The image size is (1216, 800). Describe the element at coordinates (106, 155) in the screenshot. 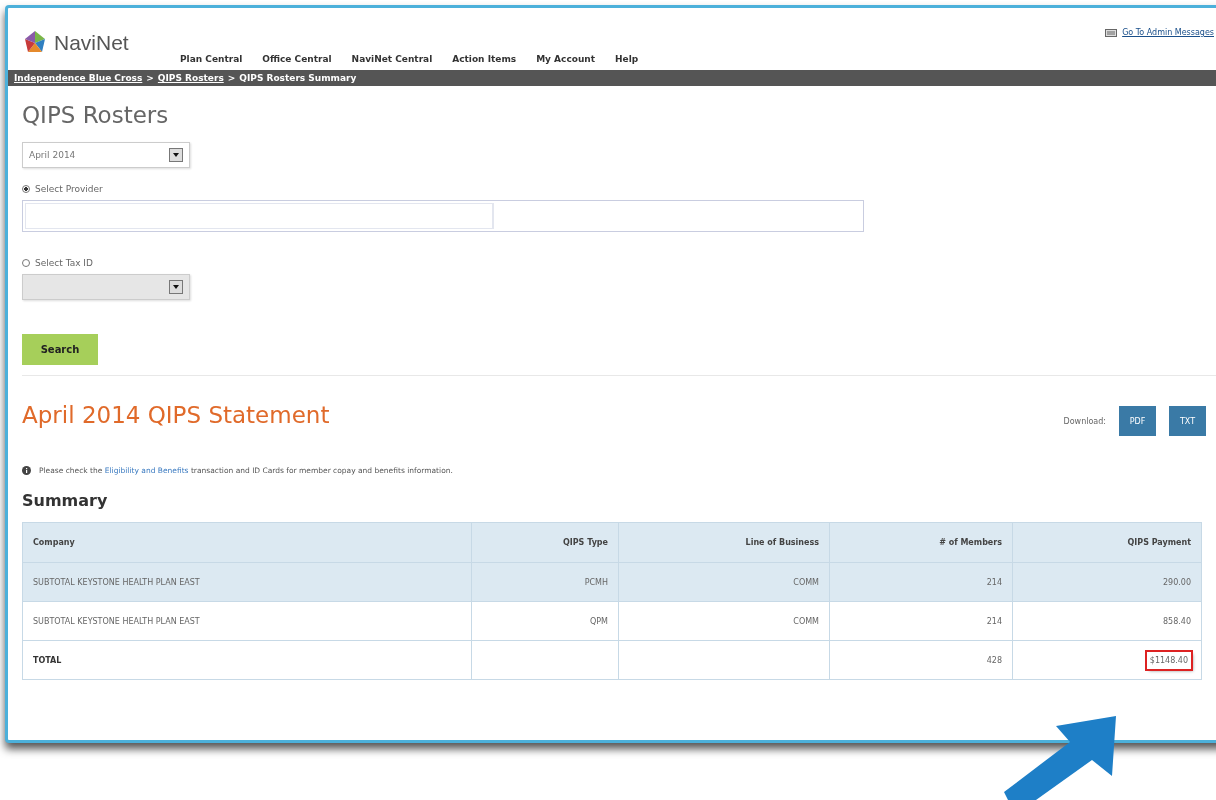

I see `period-select: April 2014` at that location.